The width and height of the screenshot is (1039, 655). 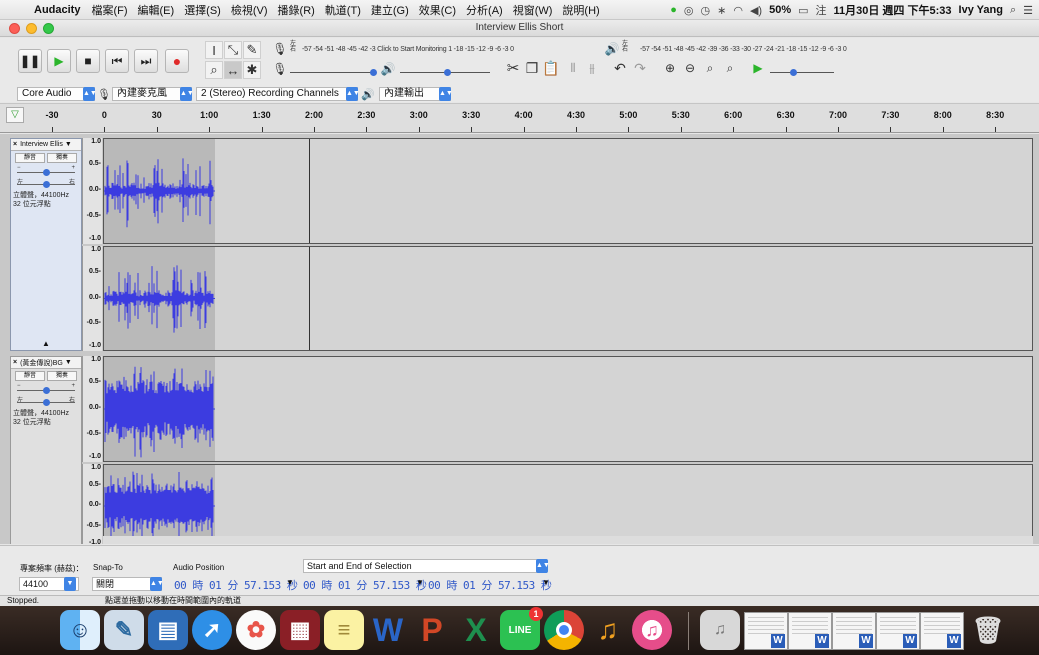 I want to click on chrome-icon, so click(x=564, y=630).